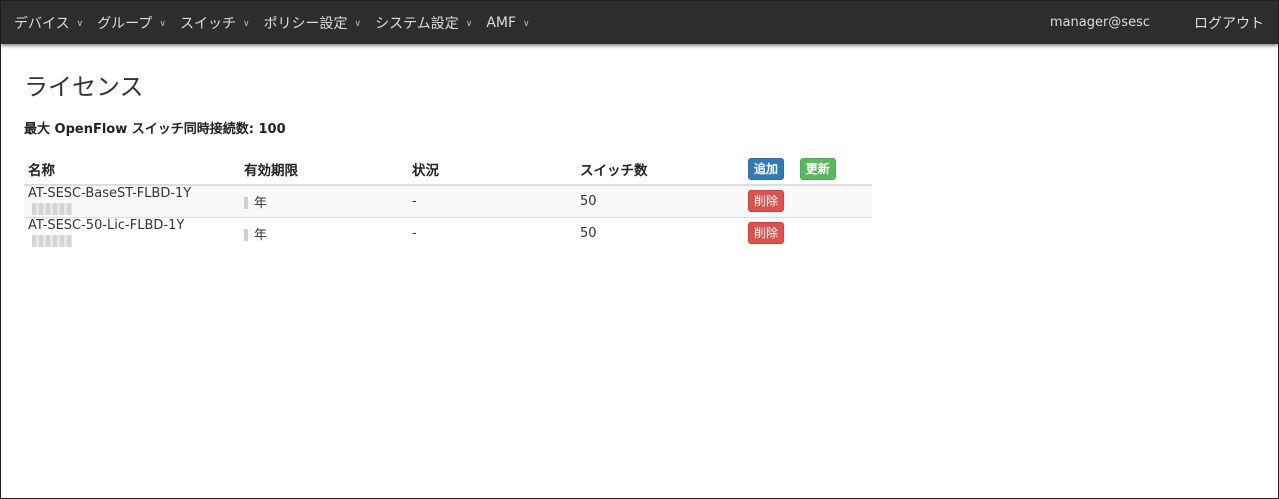  Describe the element at coordinates (660, 169) in the screenshot. I see `header-switch-count: スイッチ数` at that location.